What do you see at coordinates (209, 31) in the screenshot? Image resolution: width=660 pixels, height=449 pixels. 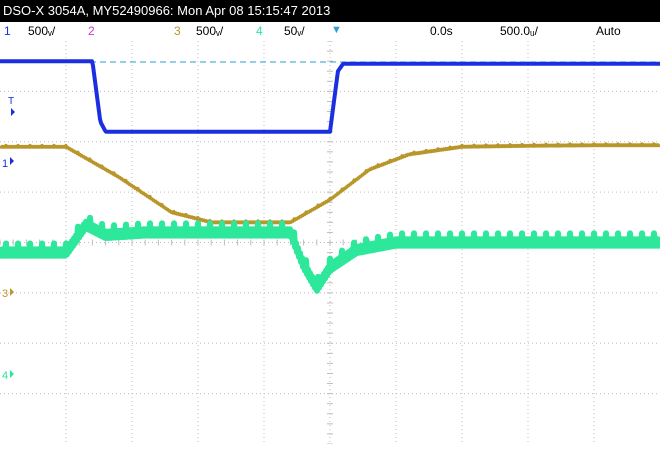 I see `ch3-scale: 500ᵥ/` at bounding box center [209, 31].